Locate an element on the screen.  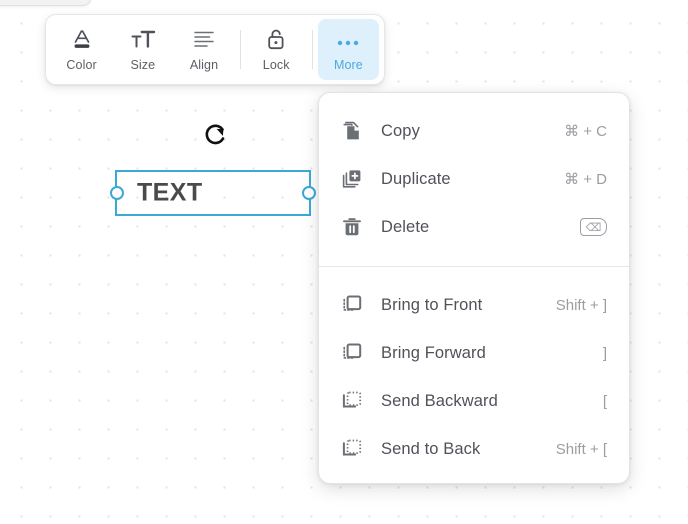
text-size-icon is located at coordinates (143, 39).